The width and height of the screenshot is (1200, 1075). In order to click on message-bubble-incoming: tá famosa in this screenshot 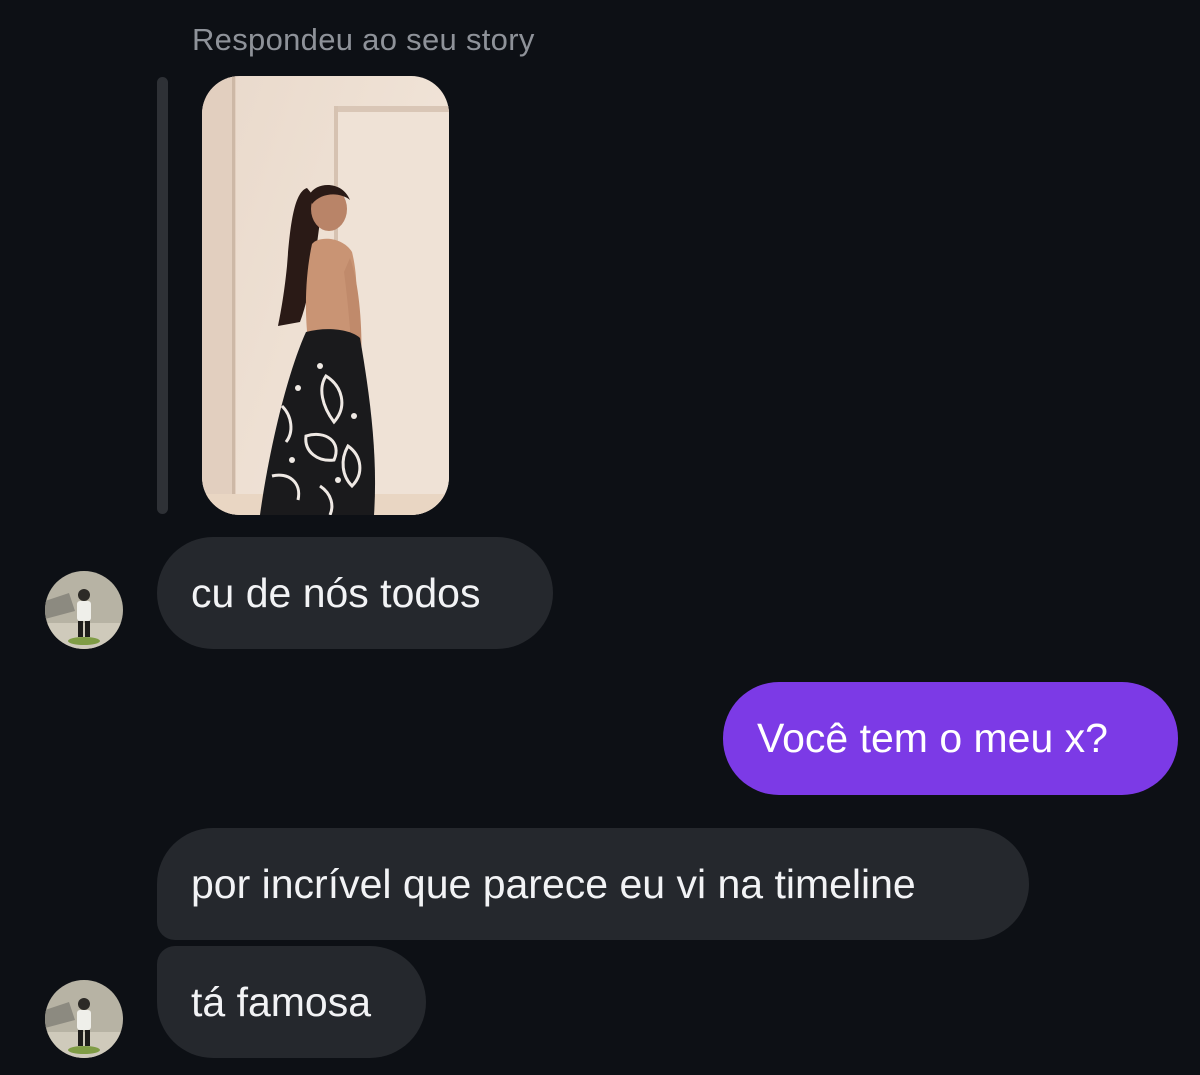, I will do `click(291, 1002)`.